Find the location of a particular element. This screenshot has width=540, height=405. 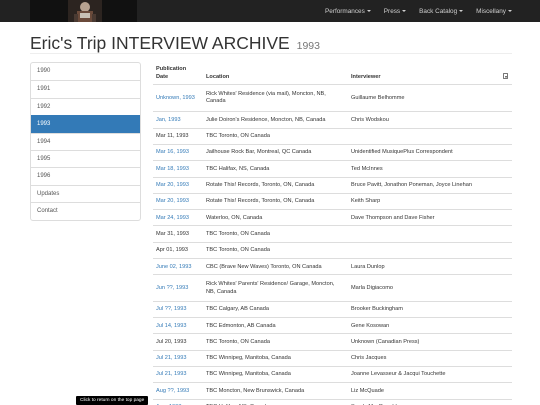

sidebar-item-contact: Contact is located at coordinates (85, 210).